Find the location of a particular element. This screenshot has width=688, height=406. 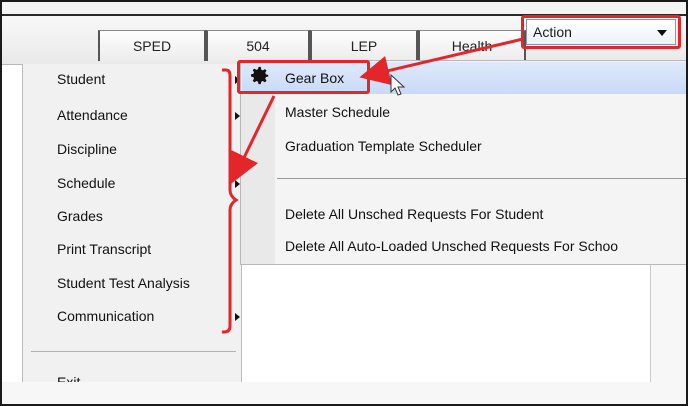

tab-sped: SPED is located at coordinates (152, 45).